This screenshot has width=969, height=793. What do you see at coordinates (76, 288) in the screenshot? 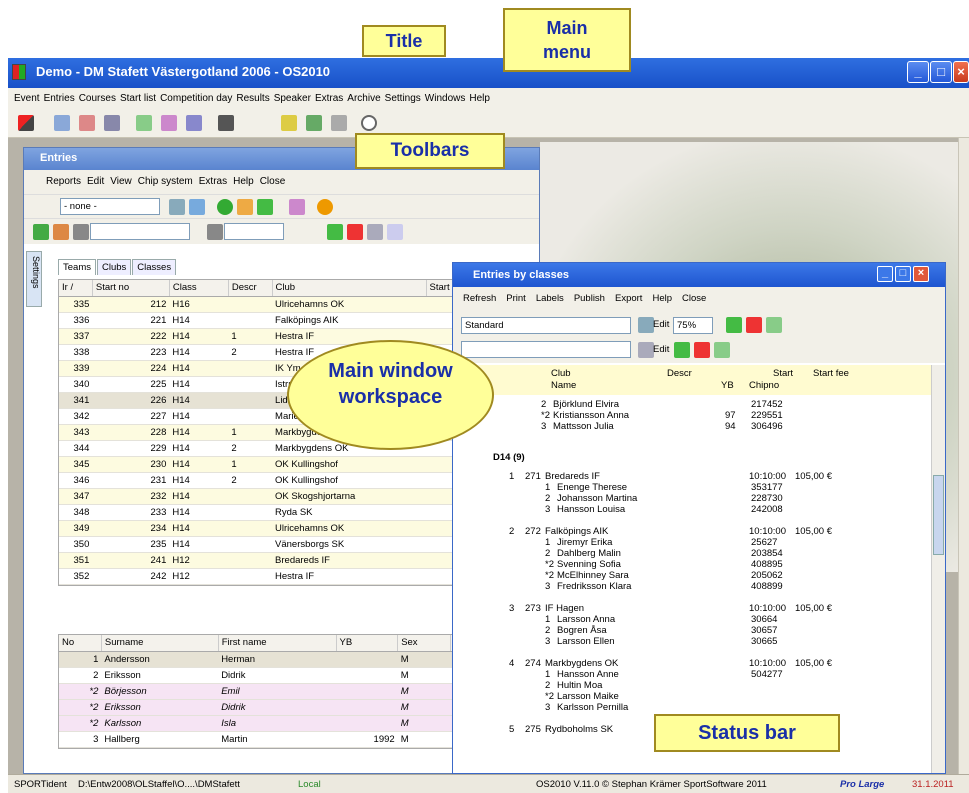
I see `col-header: Ir /` at bounding box center [76, 288].